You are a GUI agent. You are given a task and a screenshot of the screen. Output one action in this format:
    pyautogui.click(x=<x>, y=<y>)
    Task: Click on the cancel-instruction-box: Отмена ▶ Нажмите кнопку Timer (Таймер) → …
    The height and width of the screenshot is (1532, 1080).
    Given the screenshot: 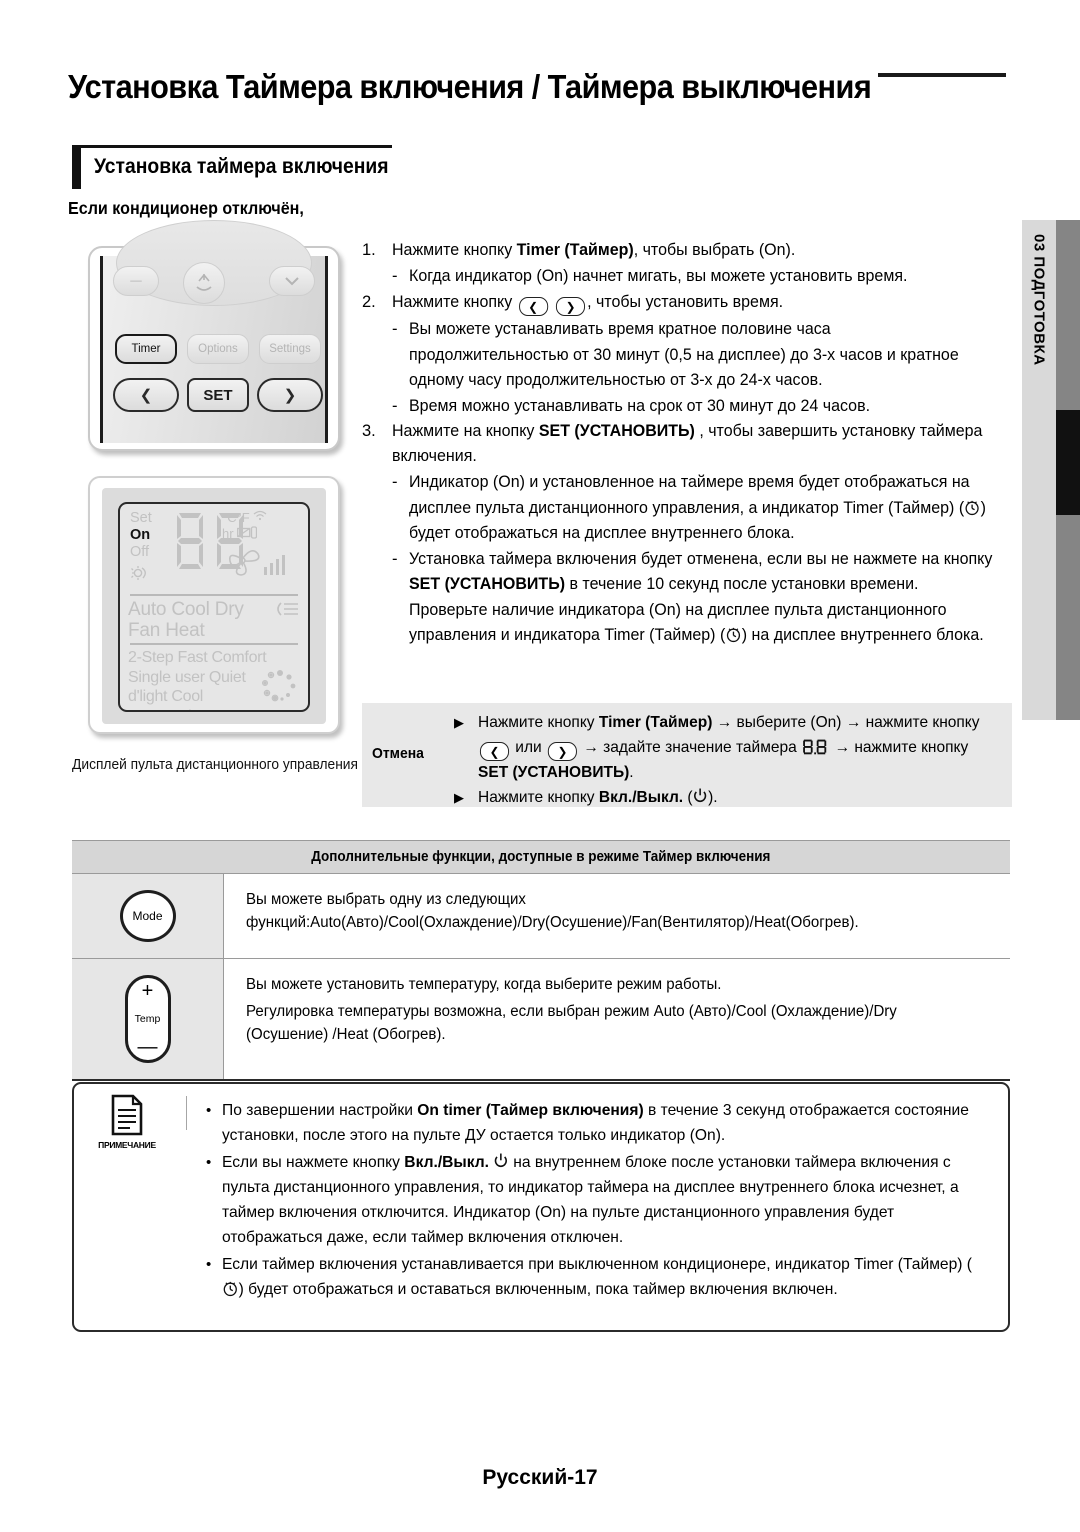 What is the action you would take?
    pyautogui.click(x=687, y=755)
    